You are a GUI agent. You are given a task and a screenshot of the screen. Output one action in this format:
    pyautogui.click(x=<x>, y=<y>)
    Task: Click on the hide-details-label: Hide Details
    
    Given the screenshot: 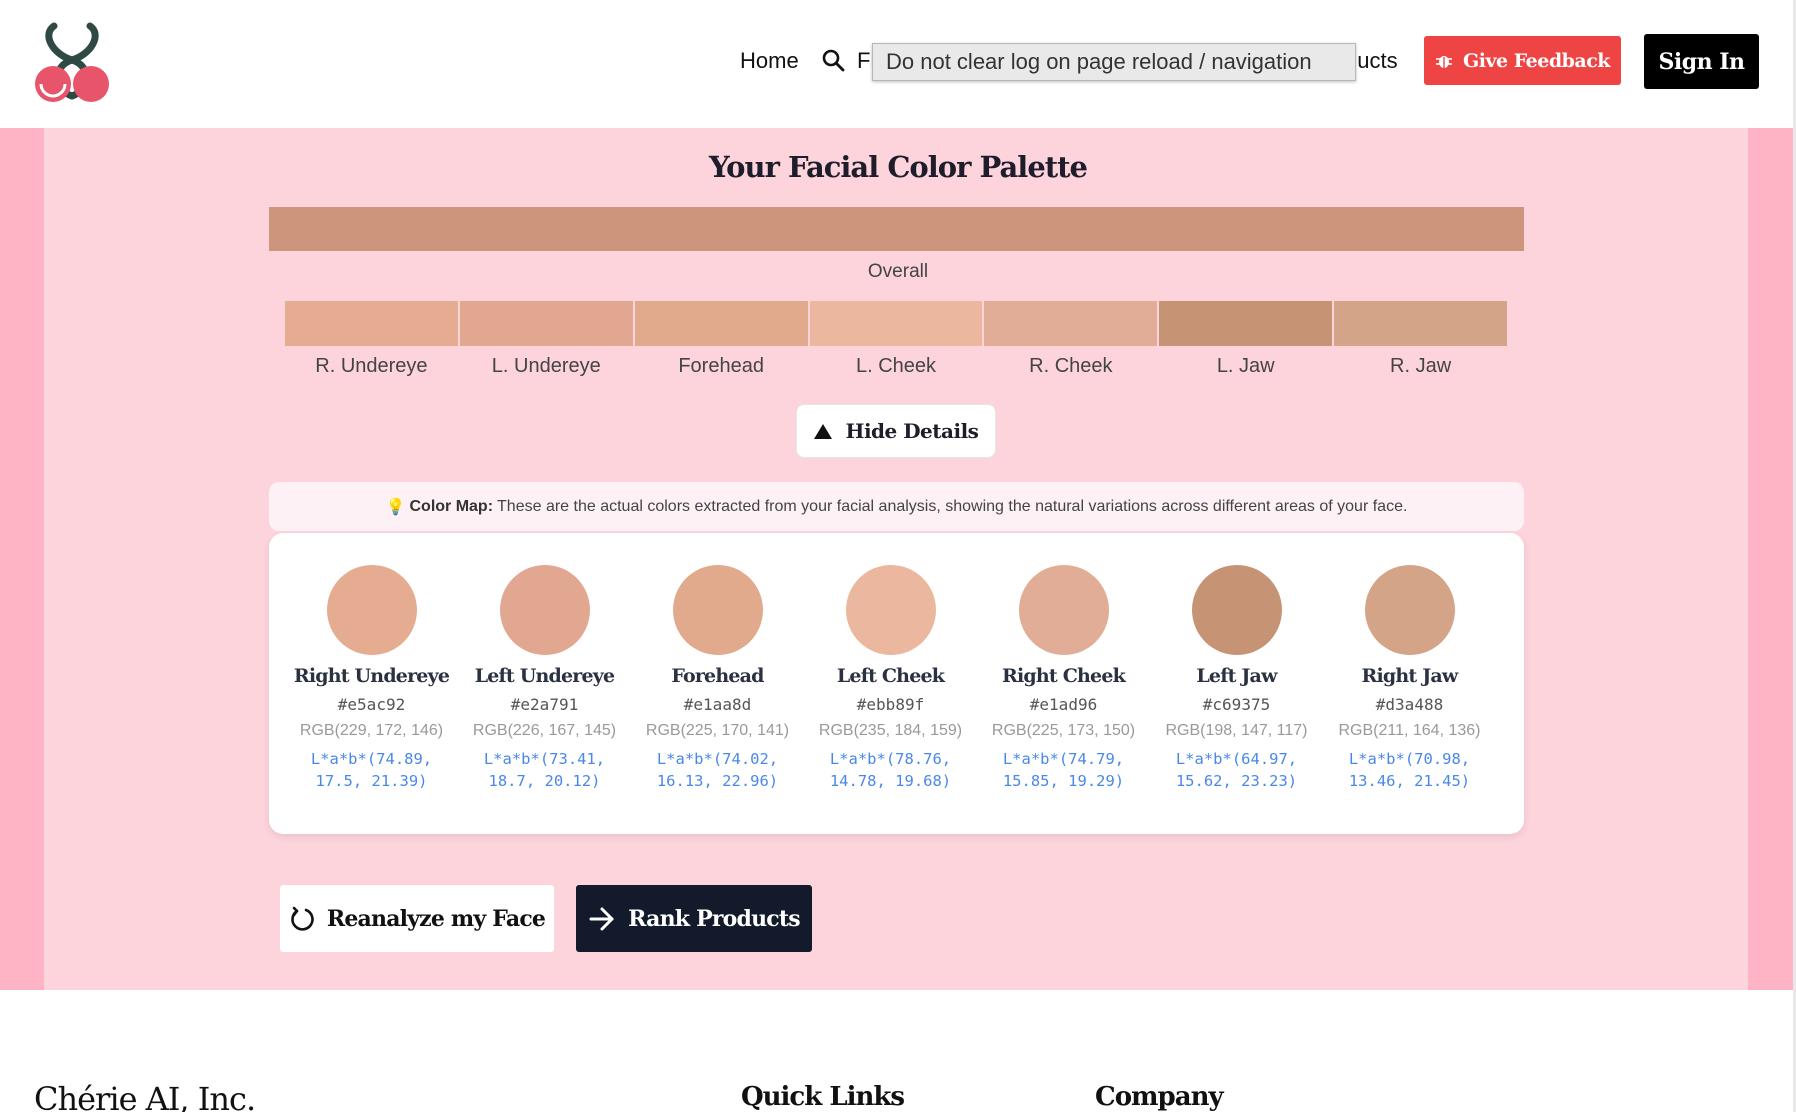 What is the action you would take?
    pyautogui.click(x=912, y=431)
    